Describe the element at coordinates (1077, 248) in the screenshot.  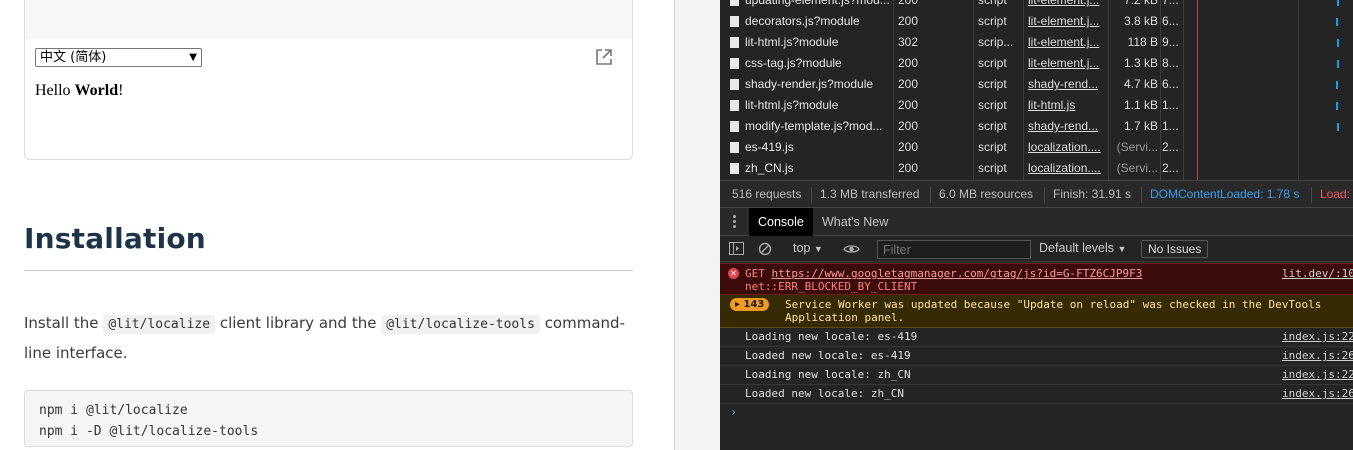
I see `log-levels-label: Default levels` at that location.